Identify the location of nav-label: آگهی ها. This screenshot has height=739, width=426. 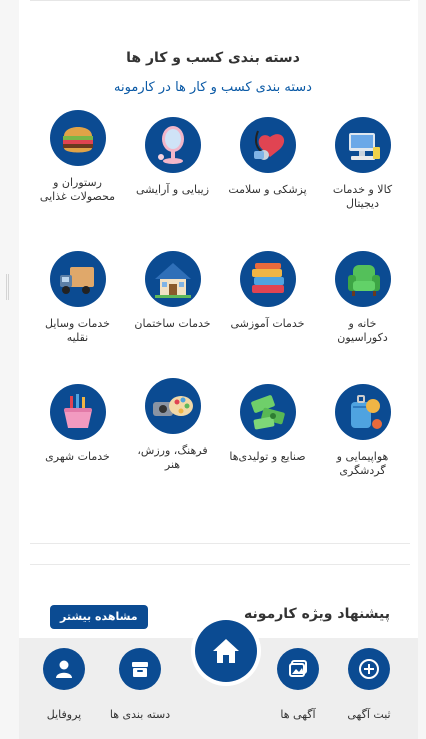
(298, 714).